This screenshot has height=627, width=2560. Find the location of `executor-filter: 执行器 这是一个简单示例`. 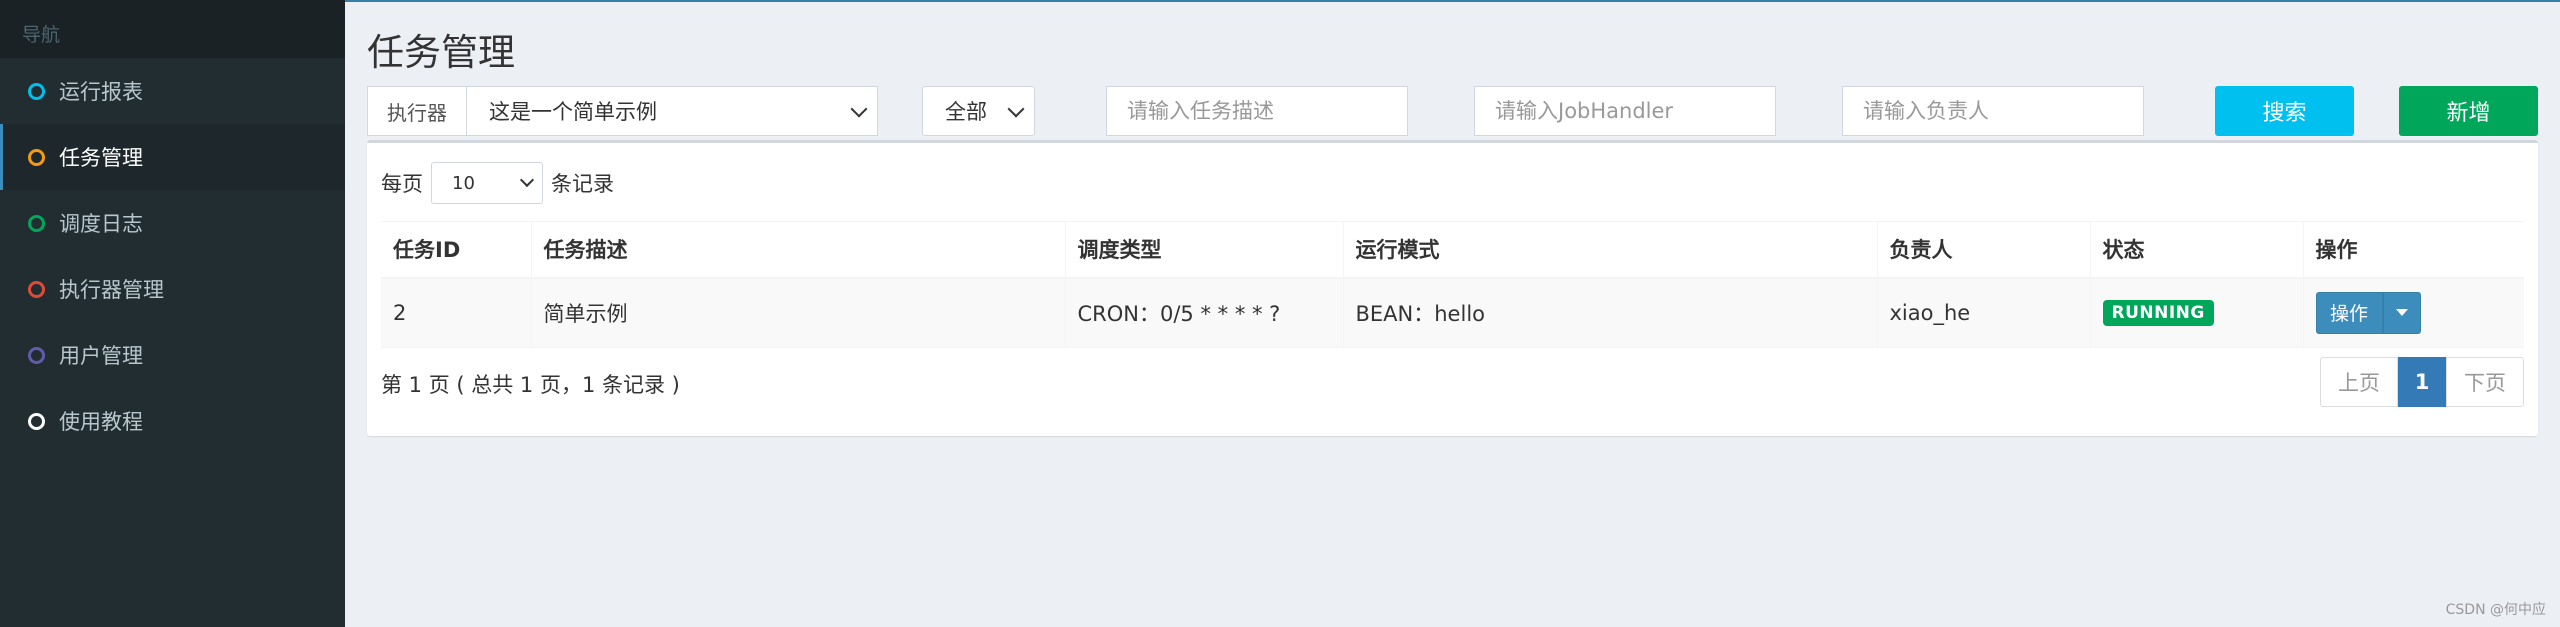

executor-filter: 执行器 这是一个简单示例 is located at coordinates (622, 111).